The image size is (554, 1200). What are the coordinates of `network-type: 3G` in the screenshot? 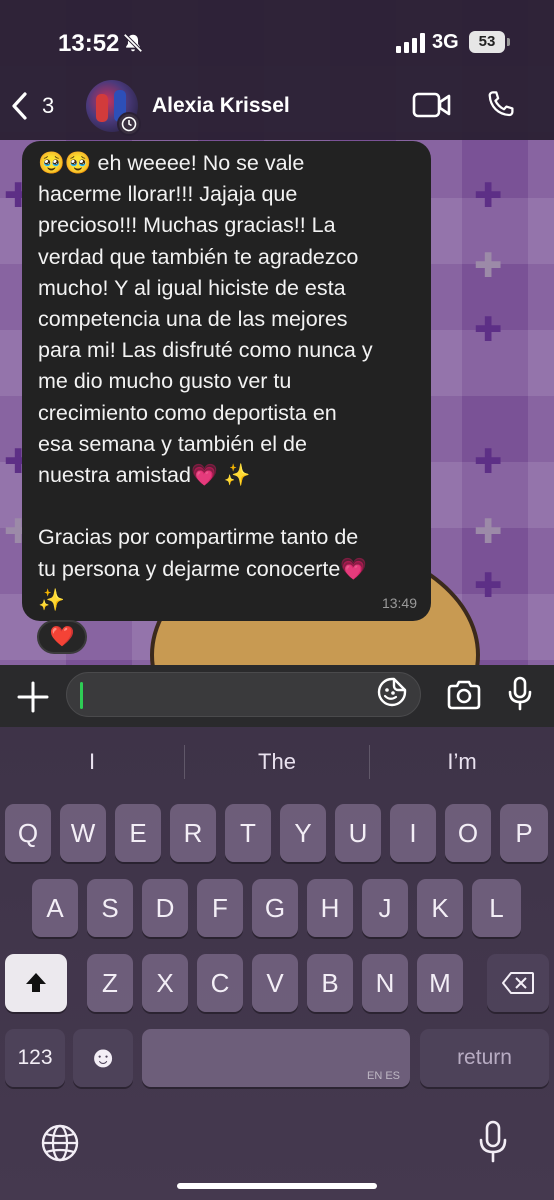 It's located at (445, 42).